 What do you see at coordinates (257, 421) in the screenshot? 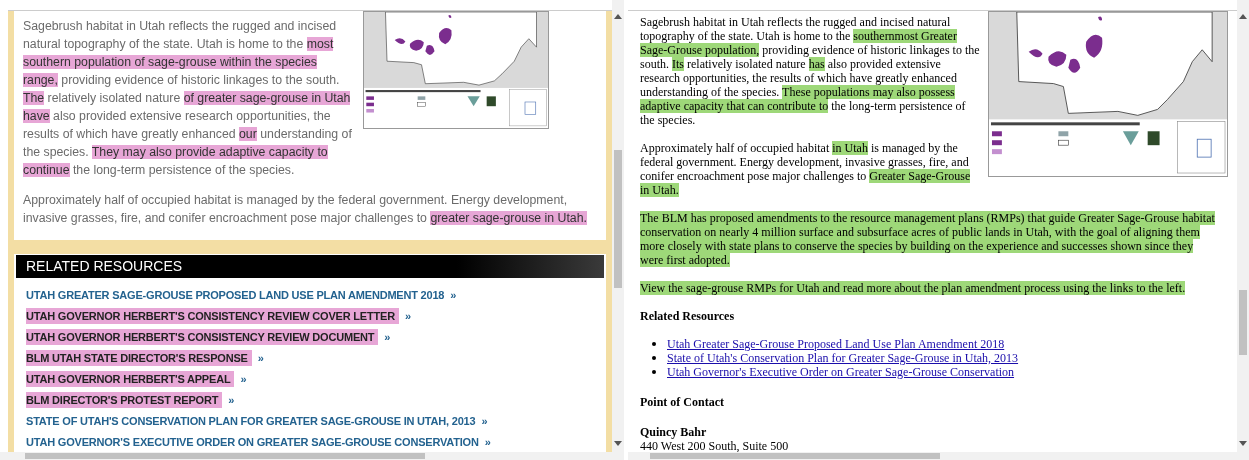
I see `resource-link: STATE OF UTAH'S CONSERVATION PLAN FOR GREATER SAGE-GROUSE IN UTAH, 2013 »` at bounding box center [257, 421].